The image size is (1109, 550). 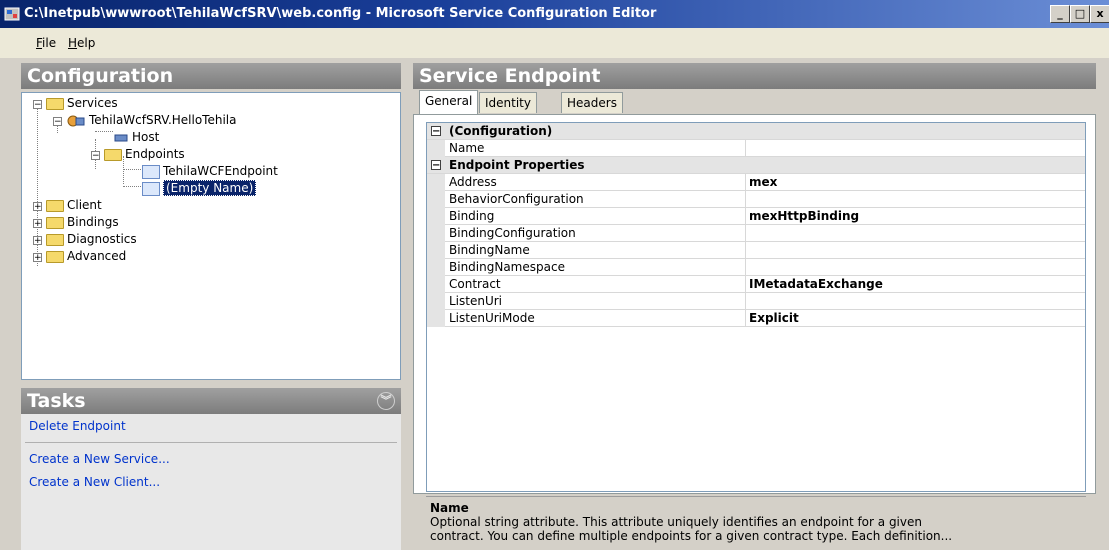 I want to click on property-row: Address mex, so click(x=756, y=182).